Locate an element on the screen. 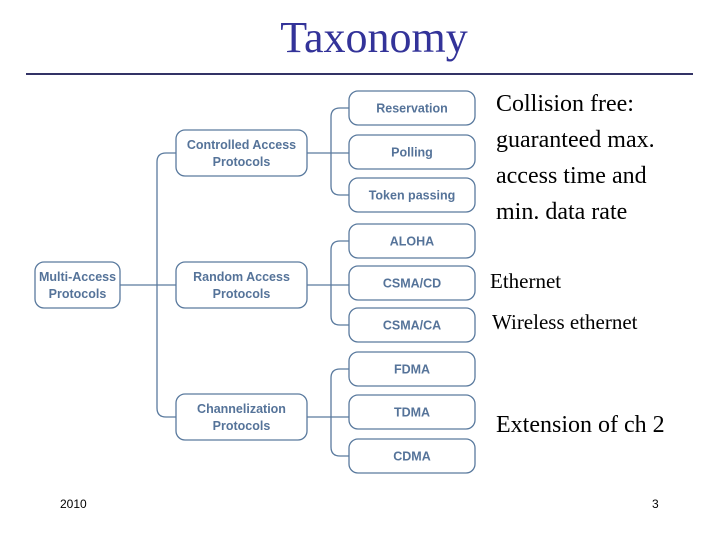  root-node-box is located at coordinates (77, 285).